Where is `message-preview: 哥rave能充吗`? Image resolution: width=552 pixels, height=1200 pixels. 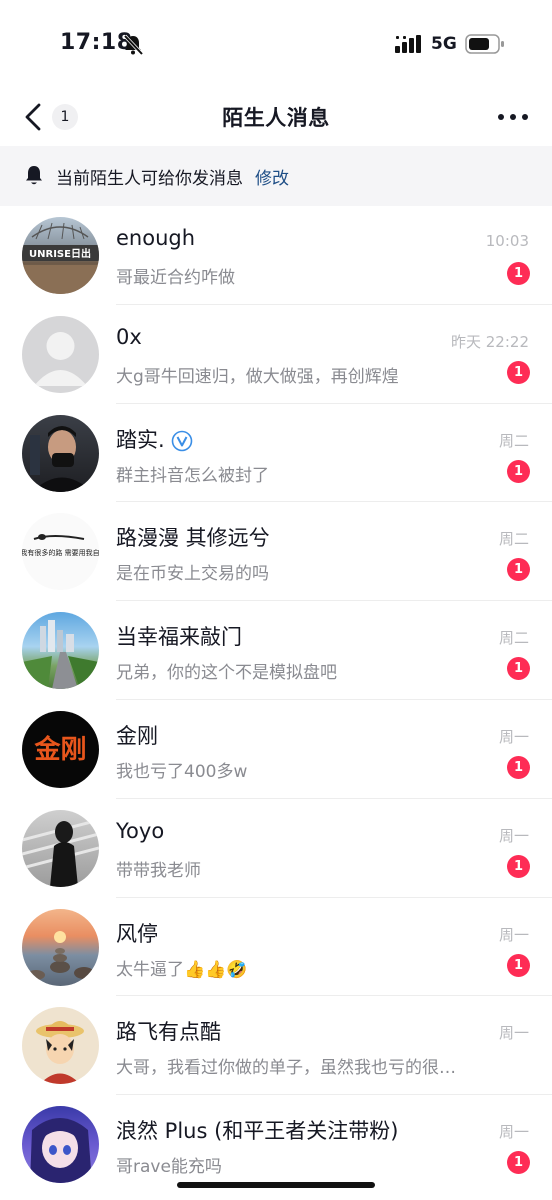 message-preview: 哥rave能充吗 is located at coordinates (169, 1167).